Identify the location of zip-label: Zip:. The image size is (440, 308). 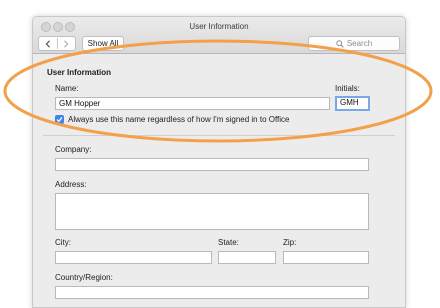
(290, 242).